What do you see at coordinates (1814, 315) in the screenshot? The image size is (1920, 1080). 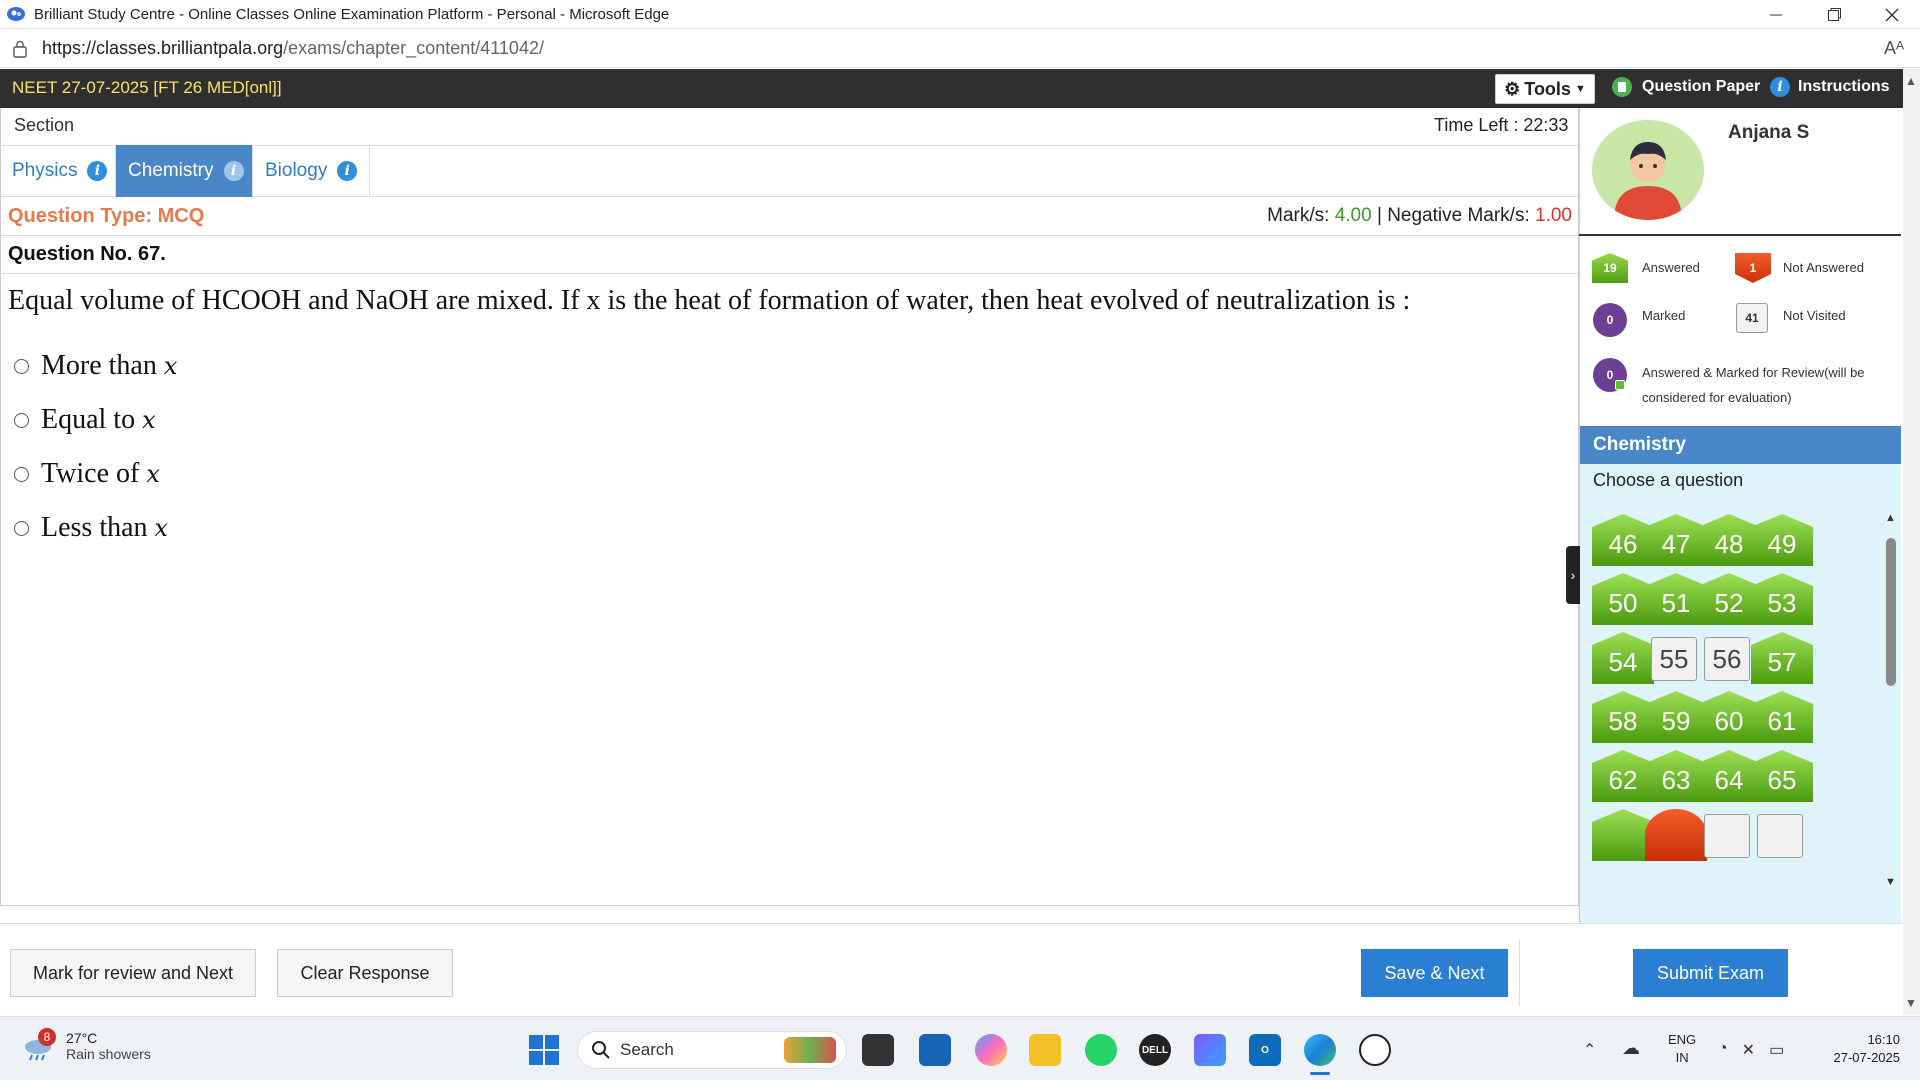 I see `not-visited-label: Not Visited` at bounding box center [1814, 315].